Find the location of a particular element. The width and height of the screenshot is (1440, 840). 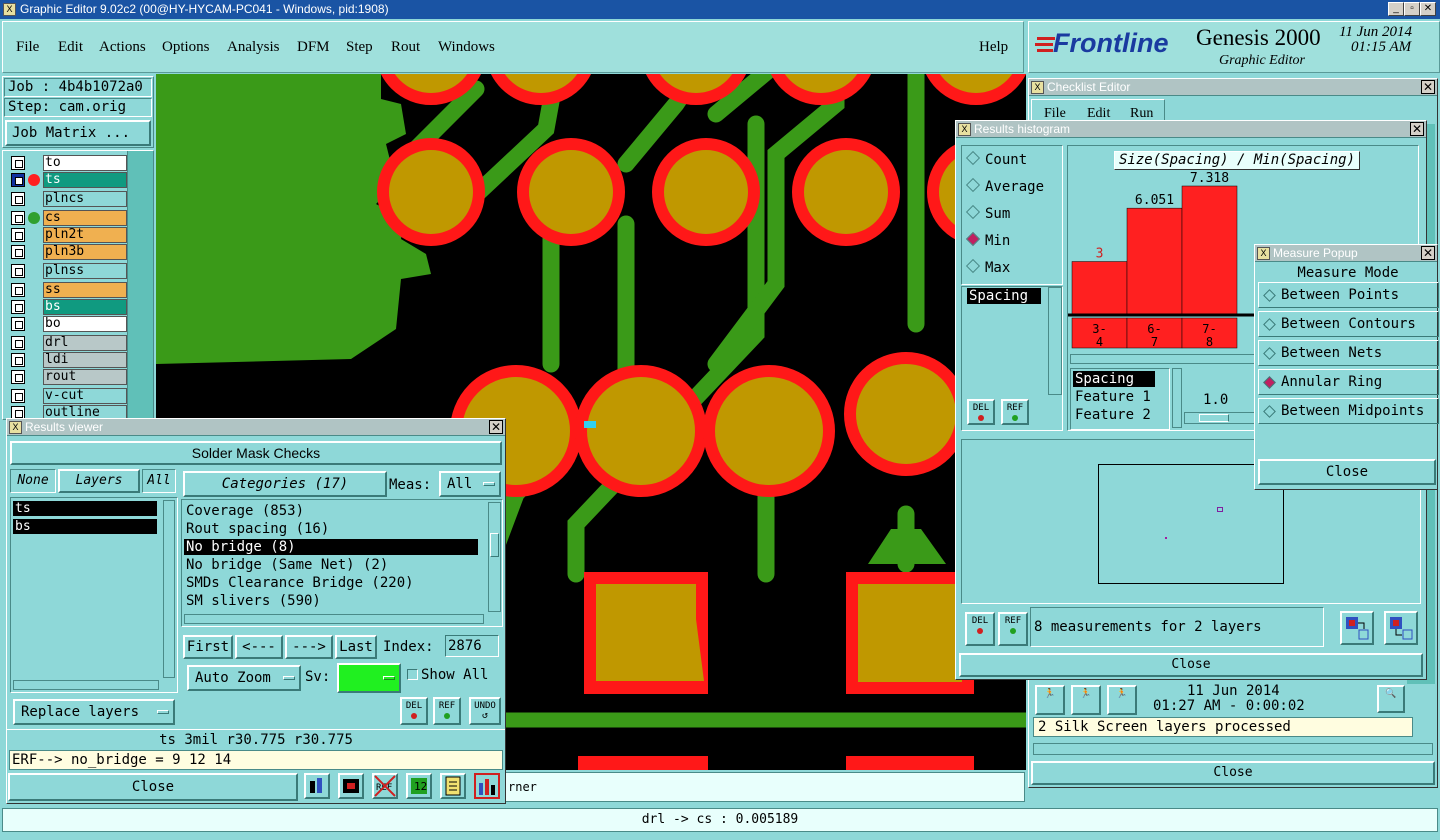

category-item: Coverage (853) is located at coordinates (331, 511).